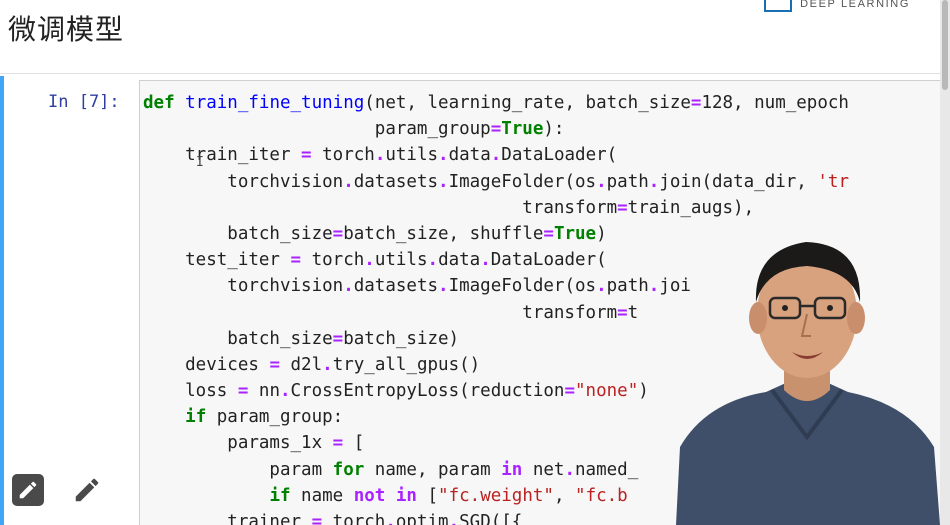 The image size is (950, 525). I want to click on code-line: param_group=True):, so click(496, 129).